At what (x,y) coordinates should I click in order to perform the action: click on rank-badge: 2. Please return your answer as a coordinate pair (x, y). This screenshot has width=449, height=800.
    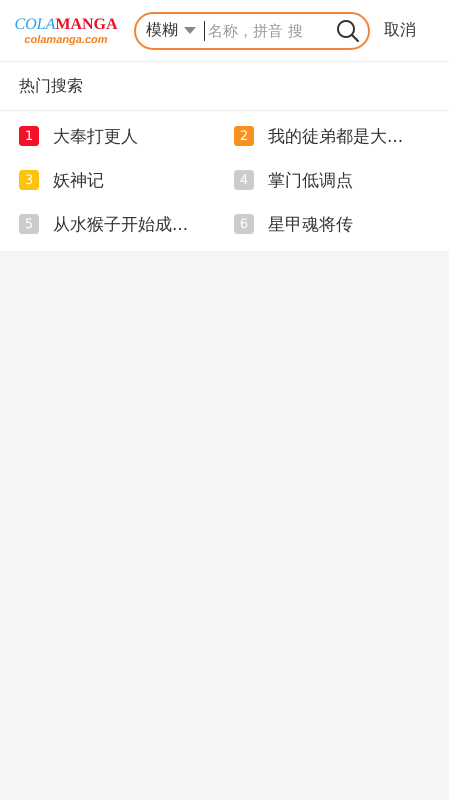
    Looking at the image, I should click on (244, 136).